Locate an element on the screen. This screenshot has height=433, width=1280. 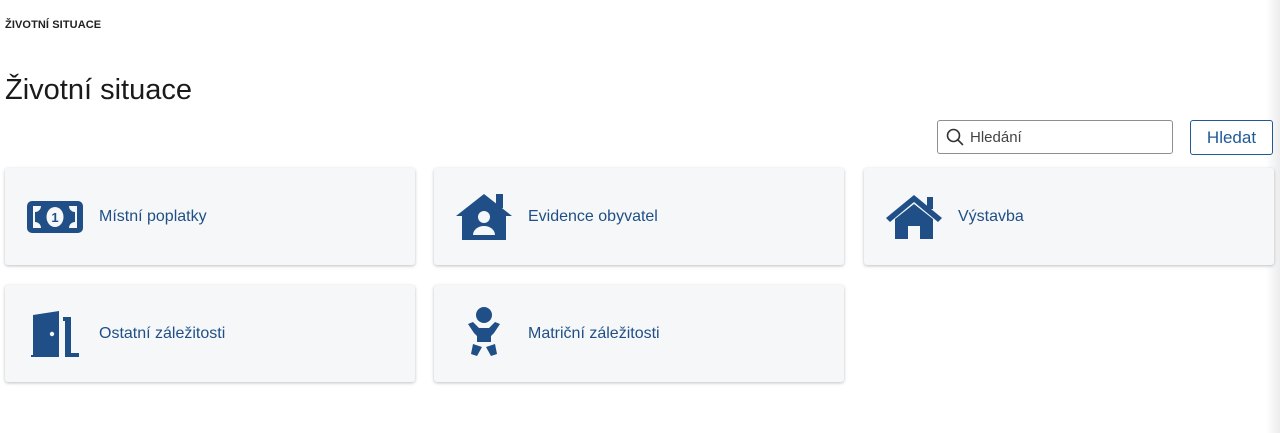
card-label: Matriční záležitosti is located at coordinates (594, 333).